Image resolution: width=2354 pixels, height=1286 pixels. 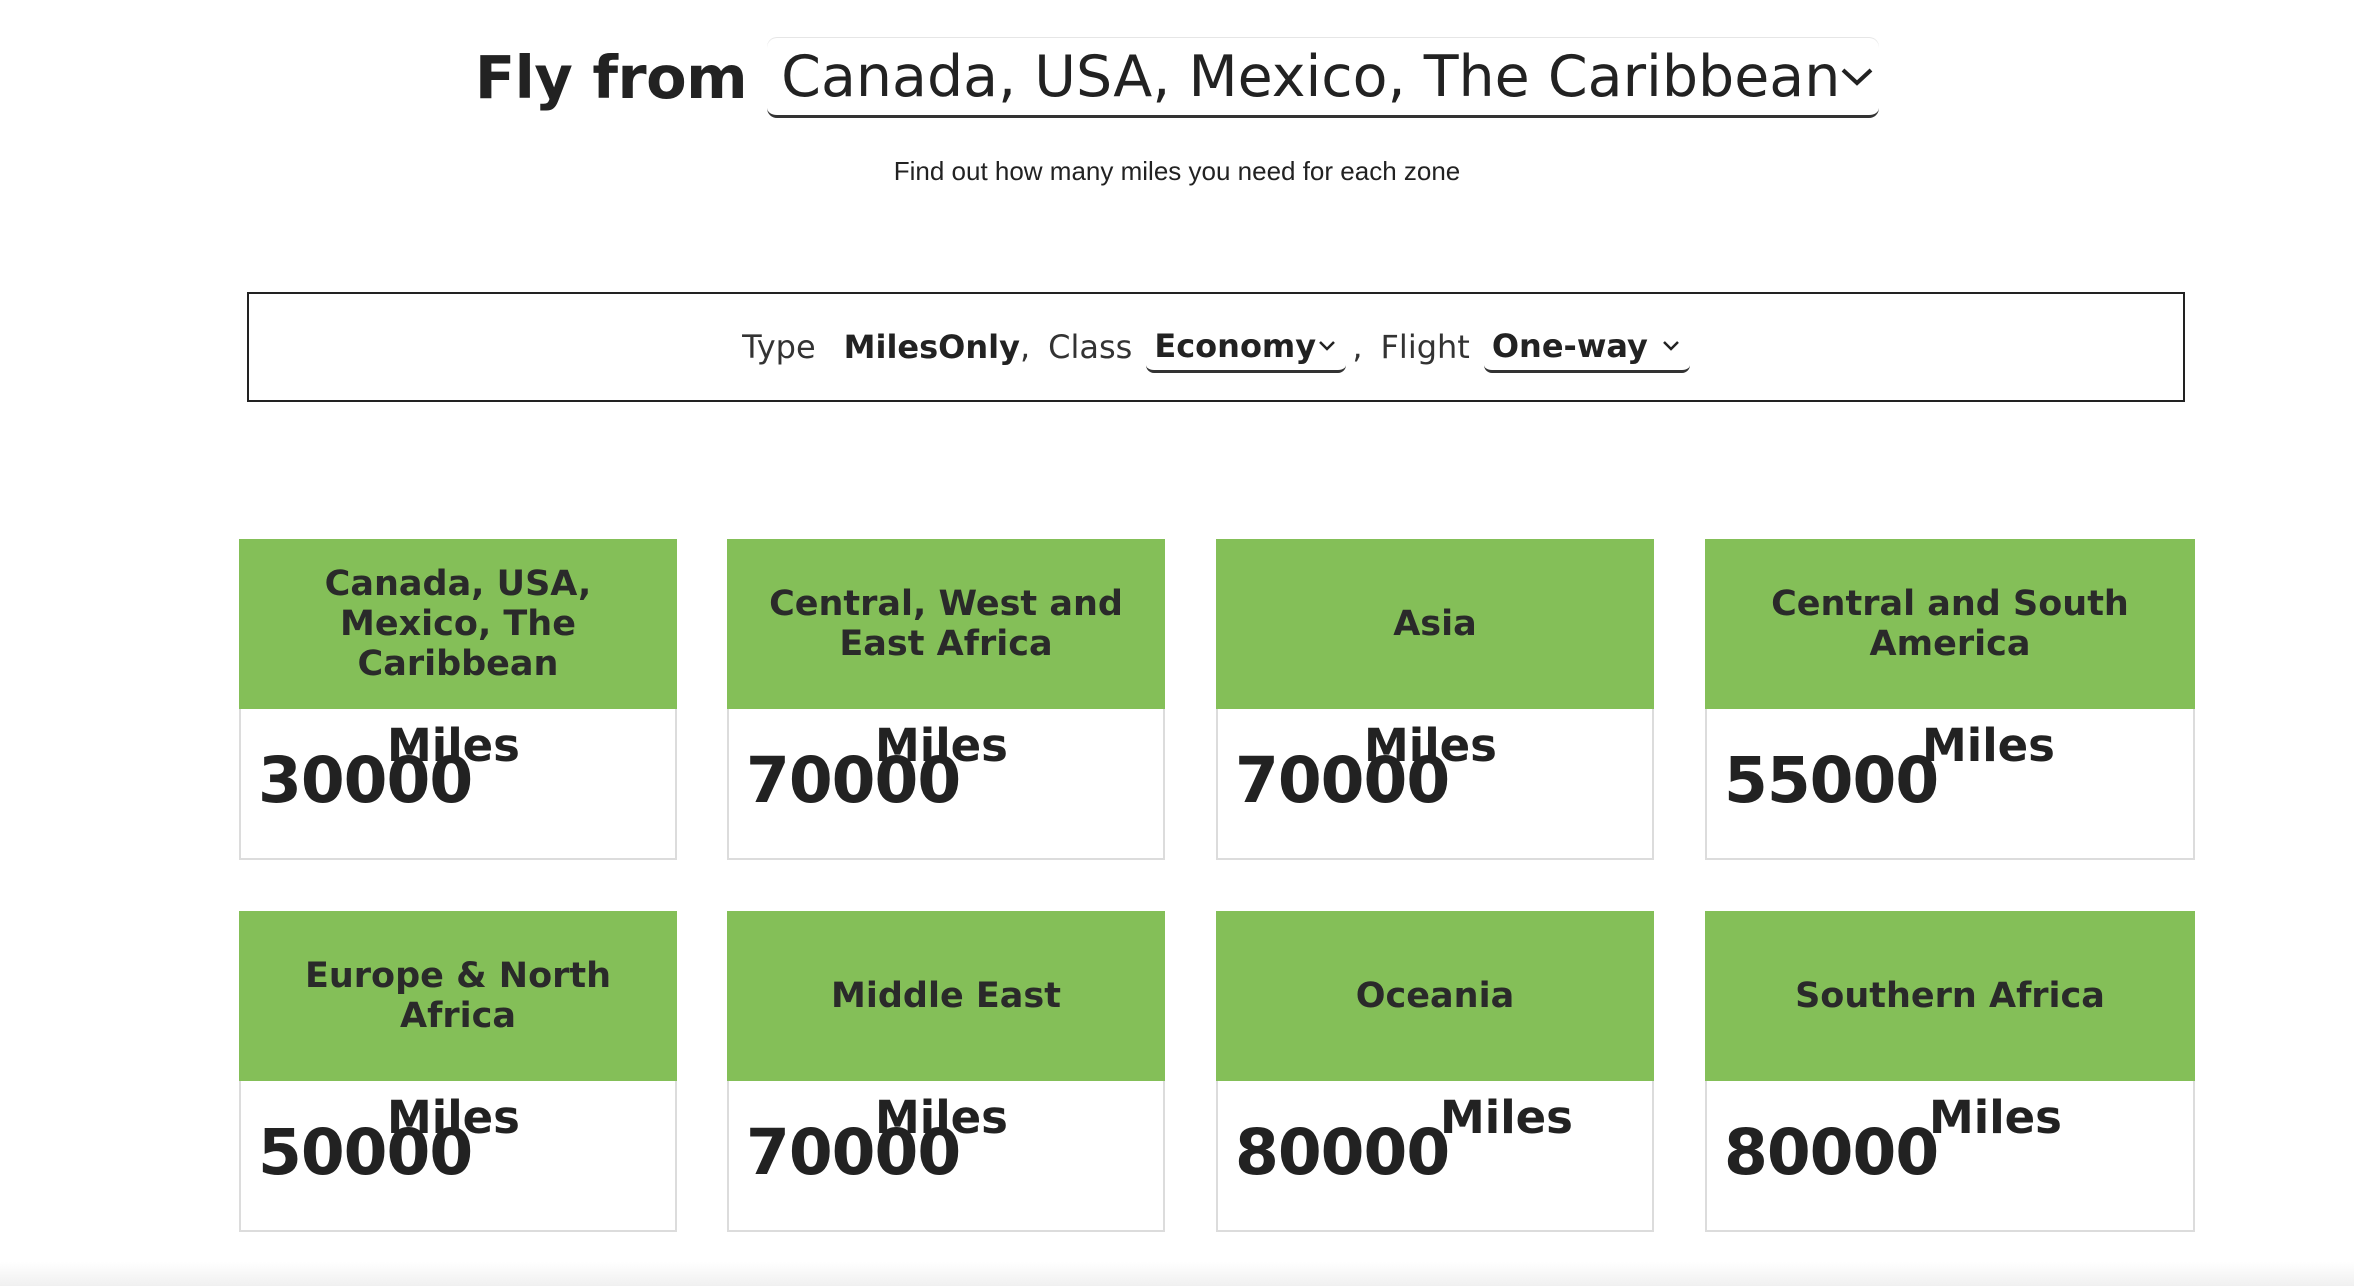 I want to click on zone-card-header: Central, West and East Africa, so click(x=946, y=624).